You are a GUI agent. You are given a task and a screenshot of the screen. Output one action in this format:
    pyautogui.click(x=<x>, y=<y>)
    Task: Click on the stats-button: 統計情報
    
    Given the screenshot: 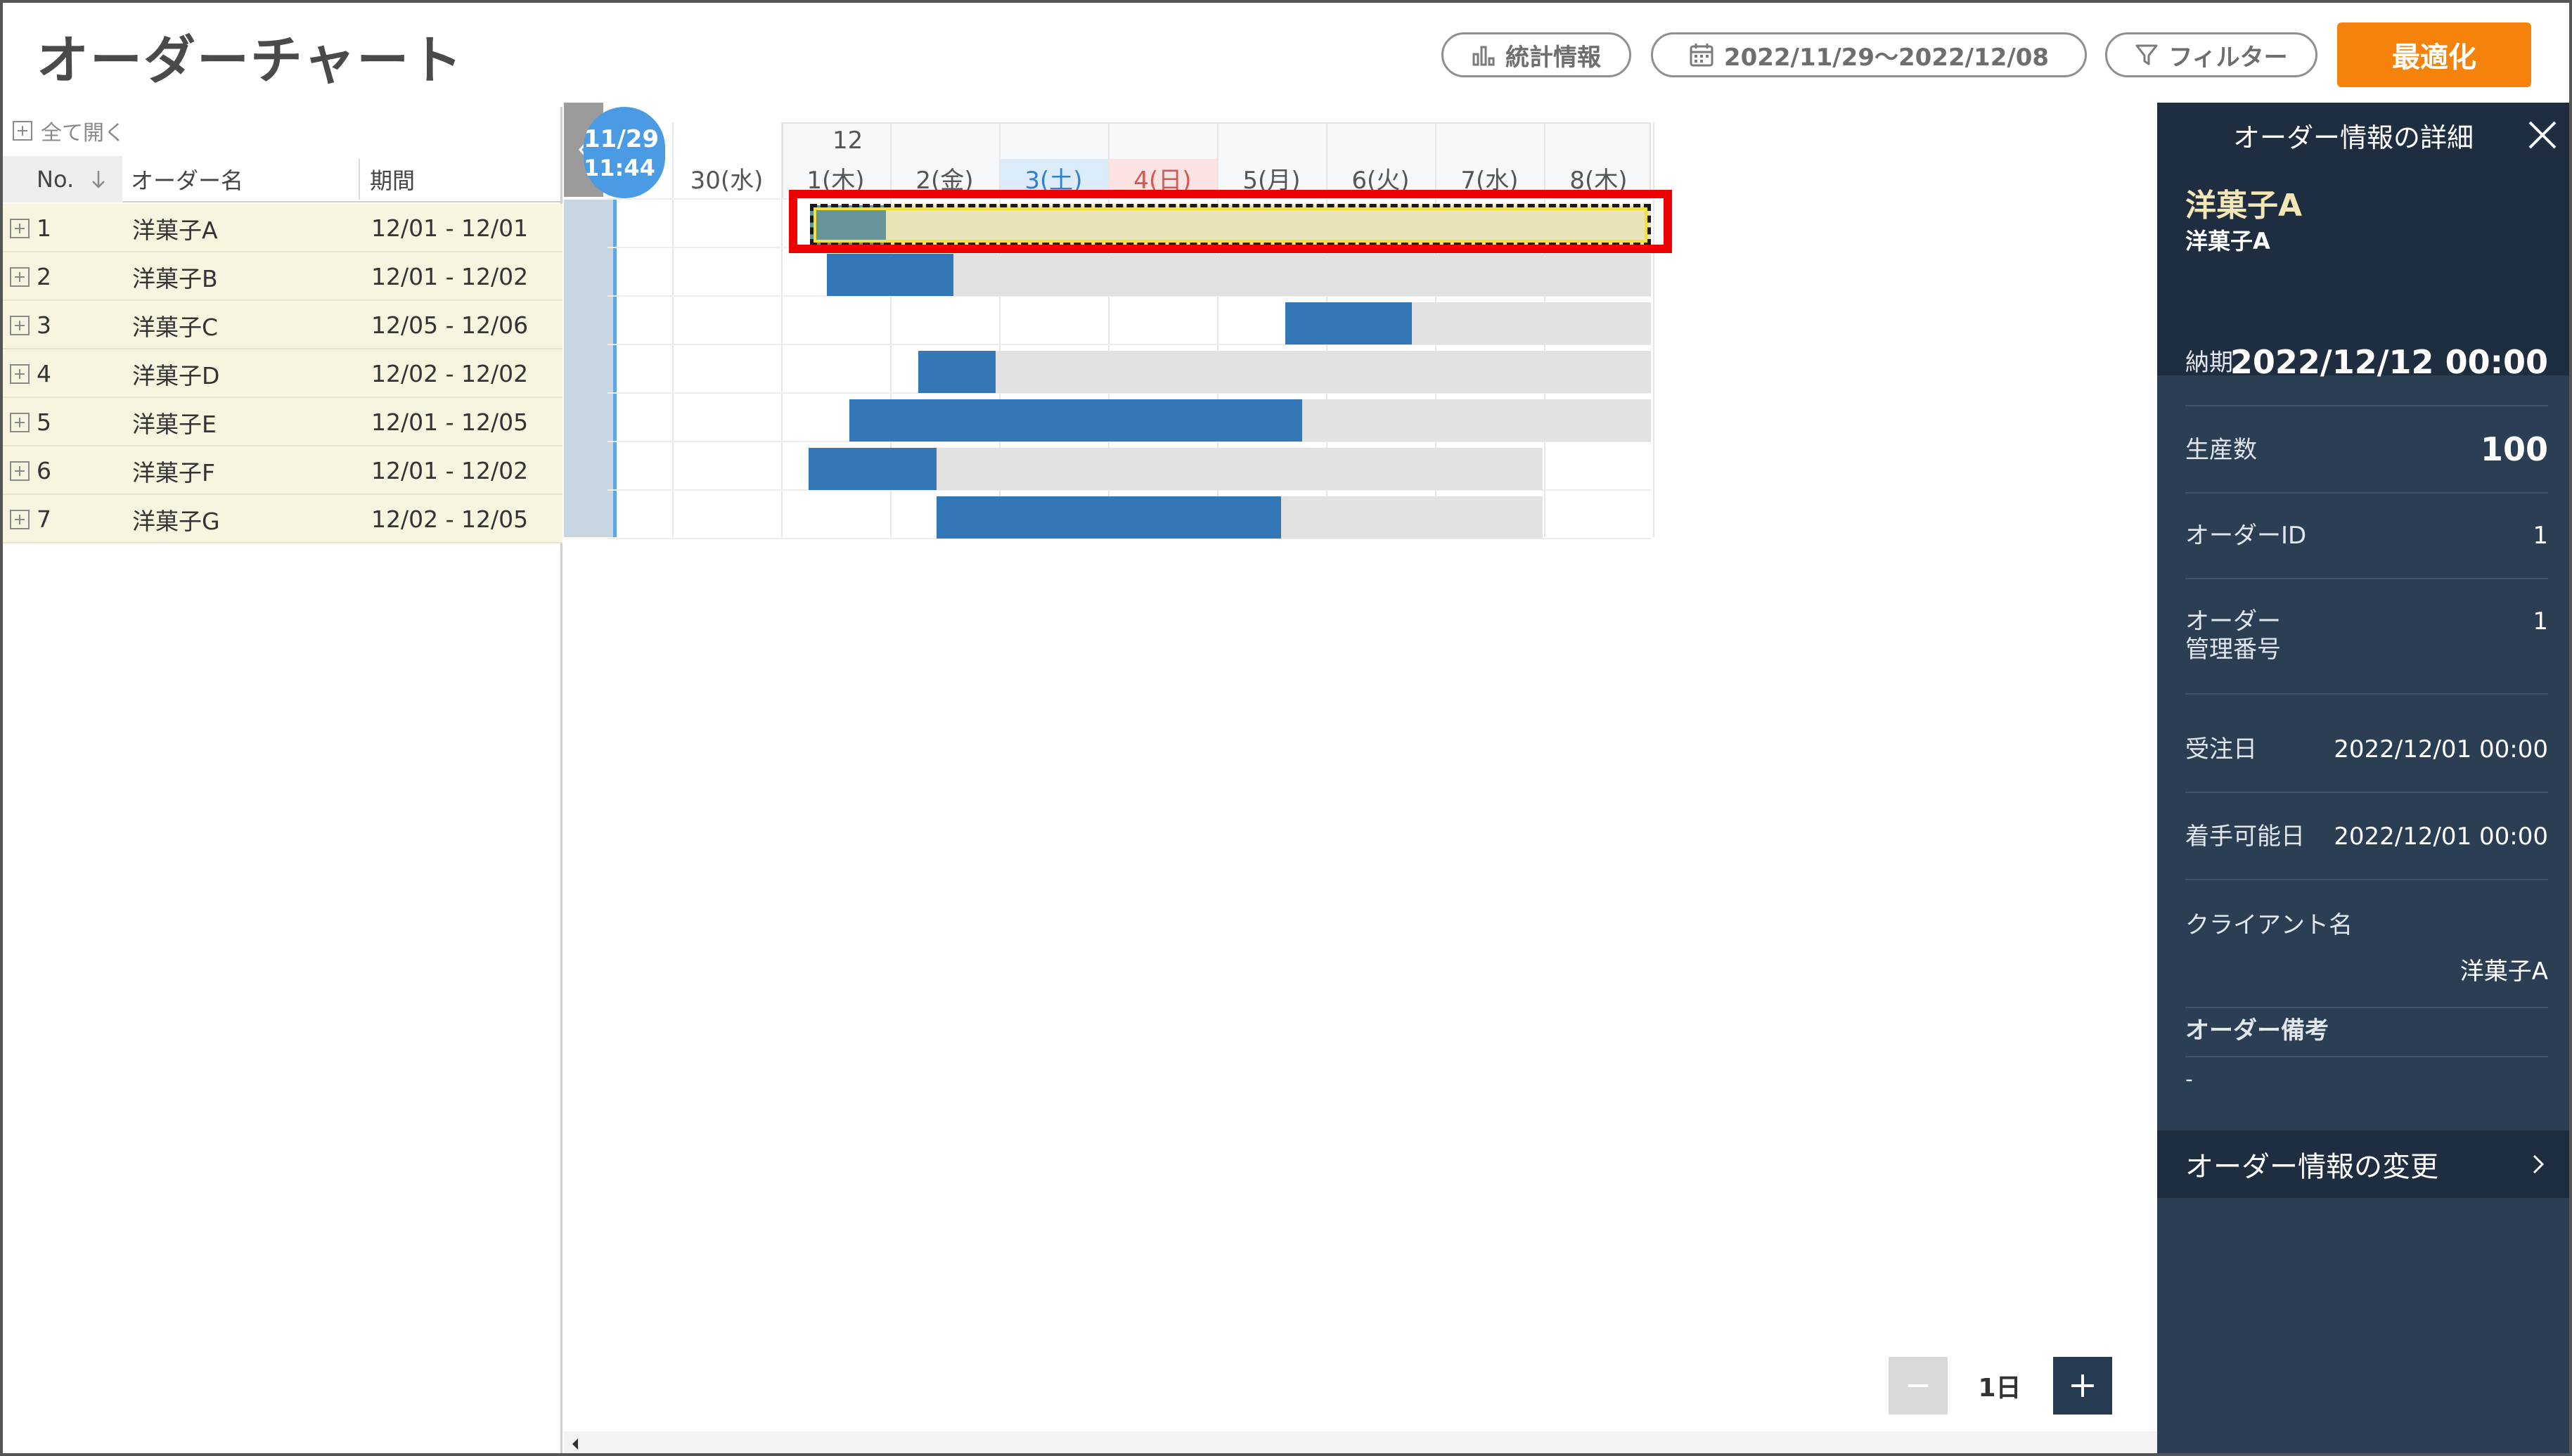 What is the action you would take?
    pyautogui.click(x=1536, y=54)
    